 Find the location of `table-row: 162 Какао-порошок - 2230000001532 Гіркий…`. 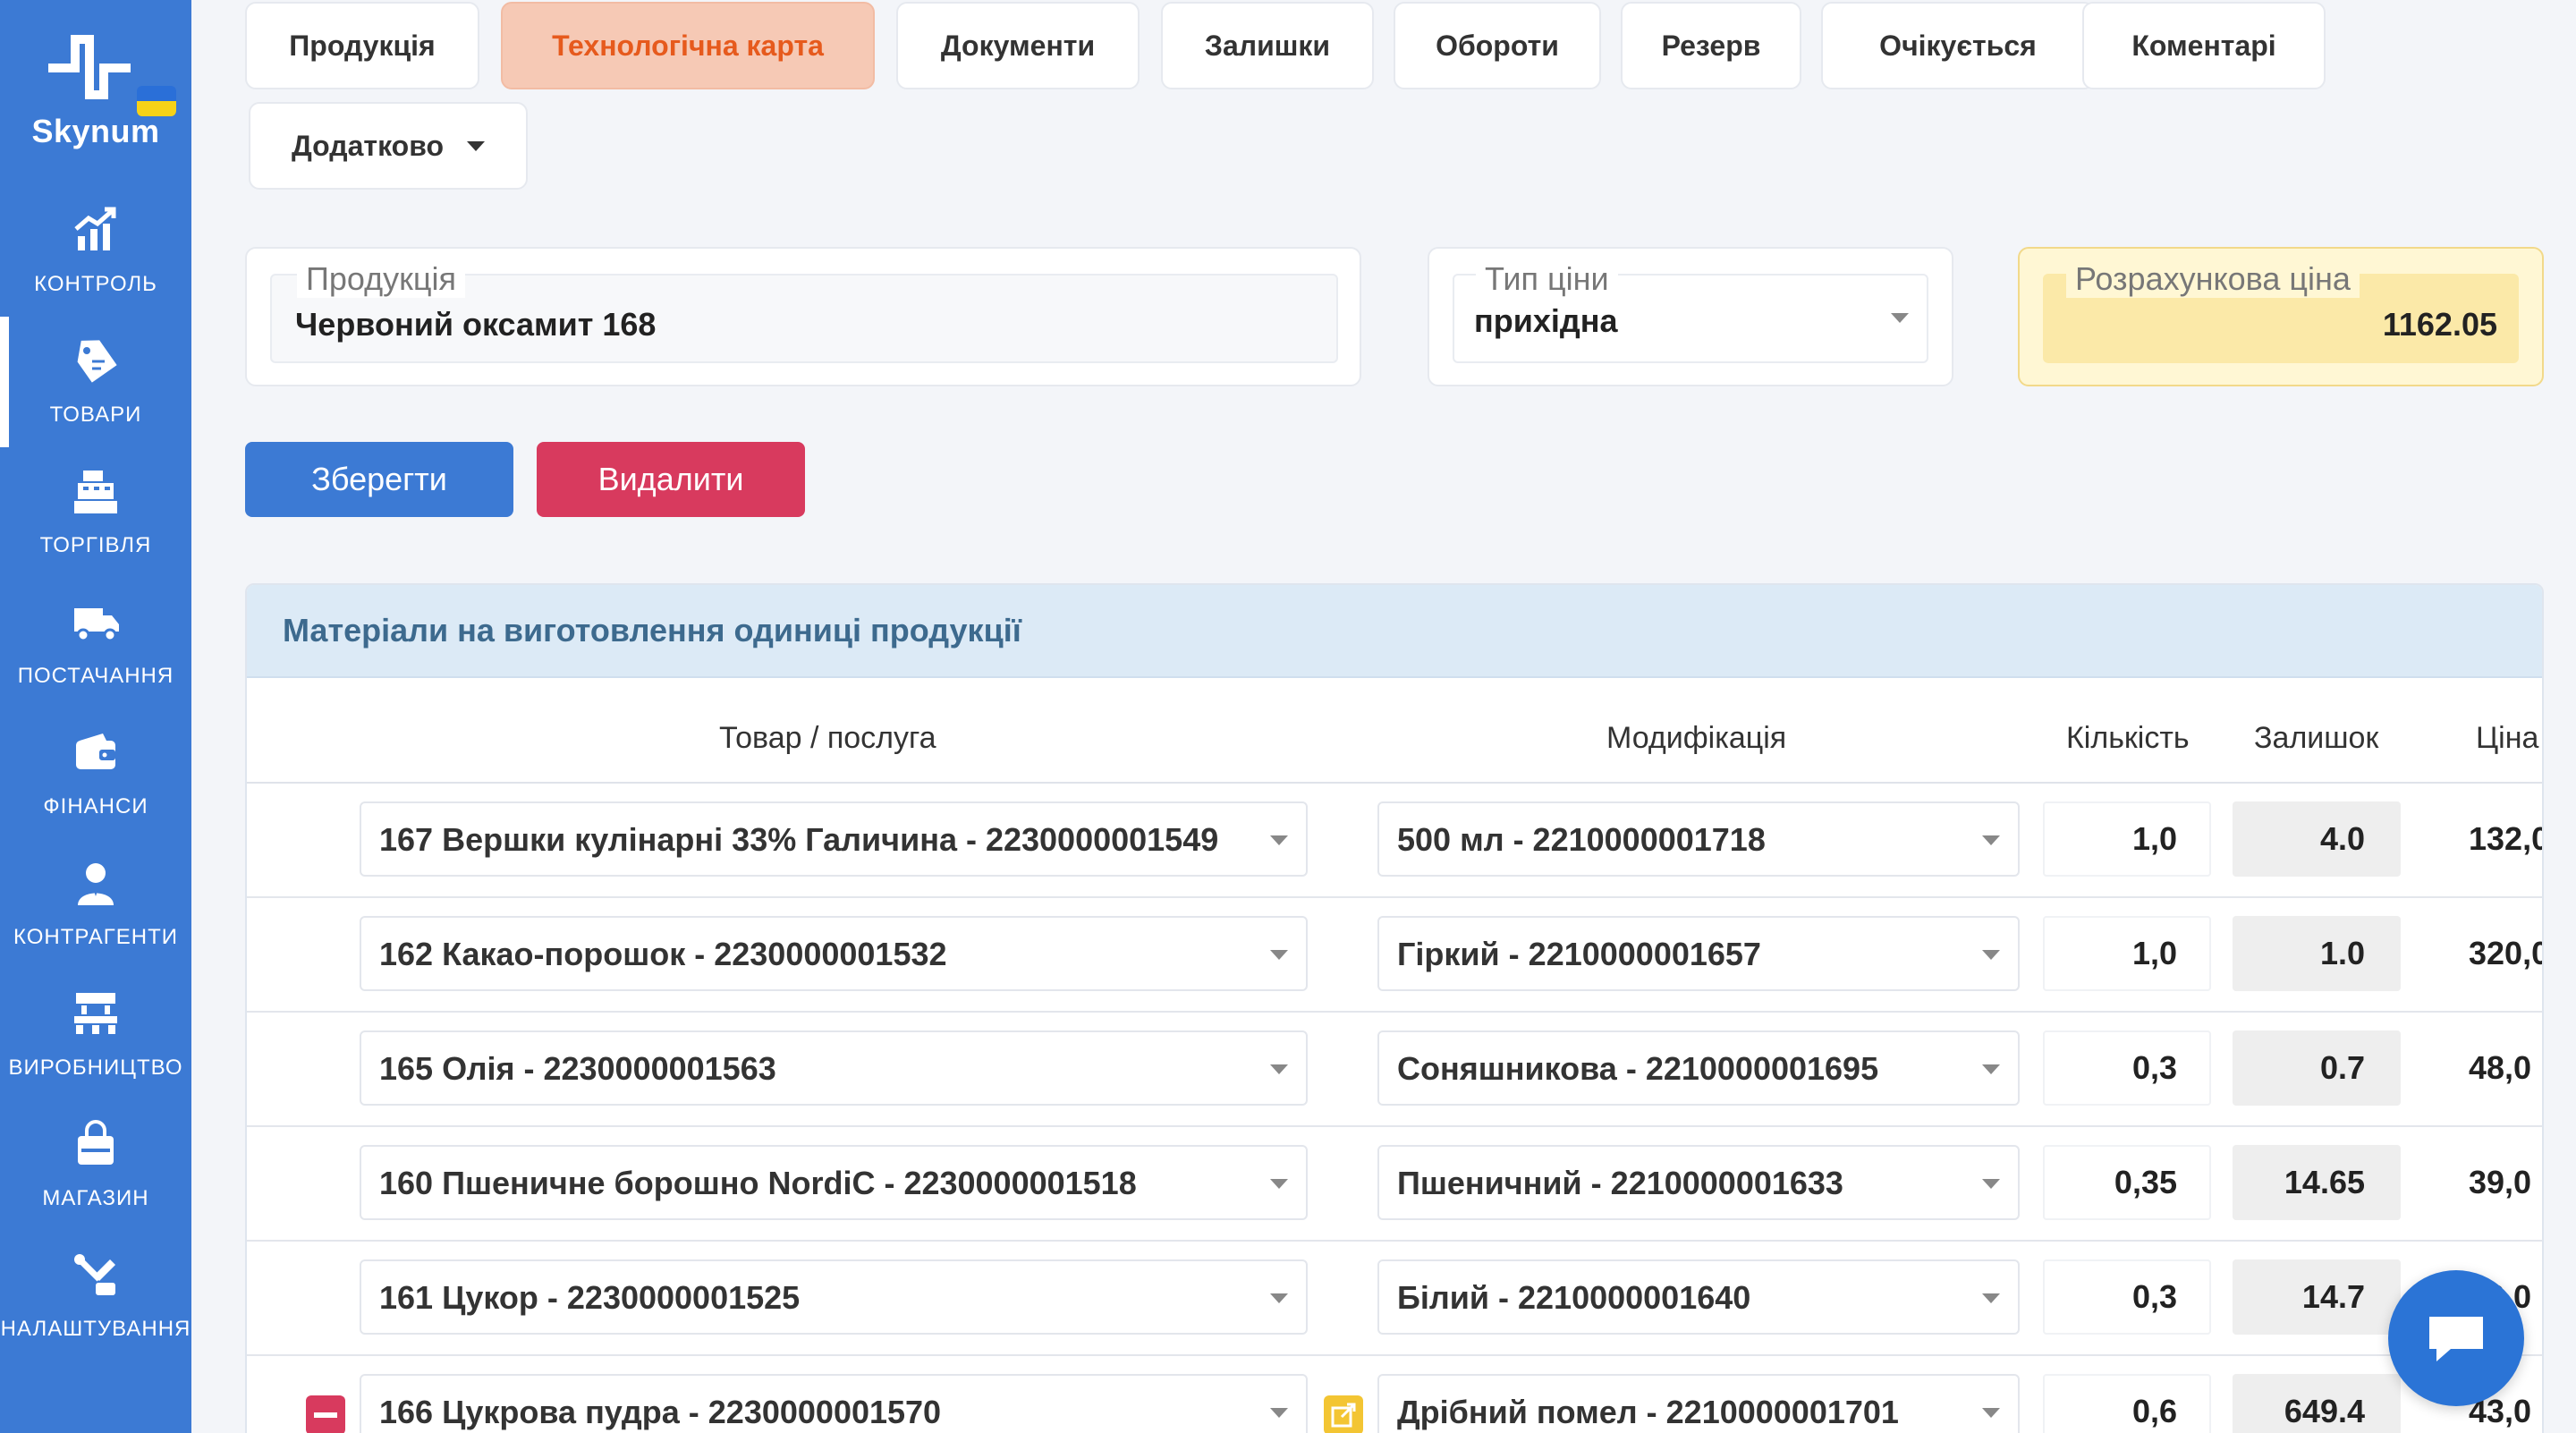

table-row: 162 Какао-порошок - 2230000001532 Гіркий… is located at coordinates (1394, 955).